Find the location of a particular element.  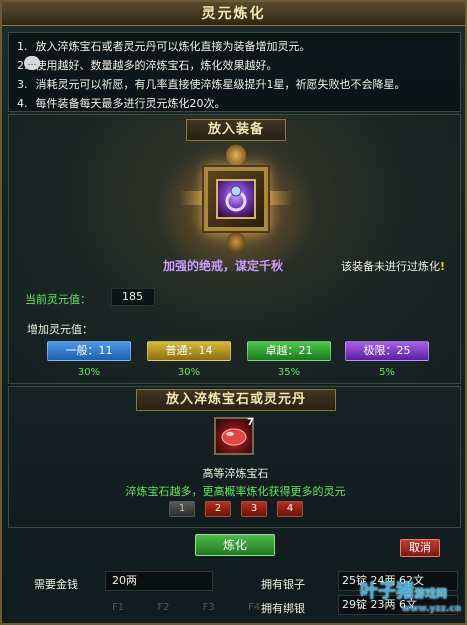

rule-item: 2. 使用越好、数量越多的淬炼宝石，炼化效果越好。 is located at coordinates (147, 65).